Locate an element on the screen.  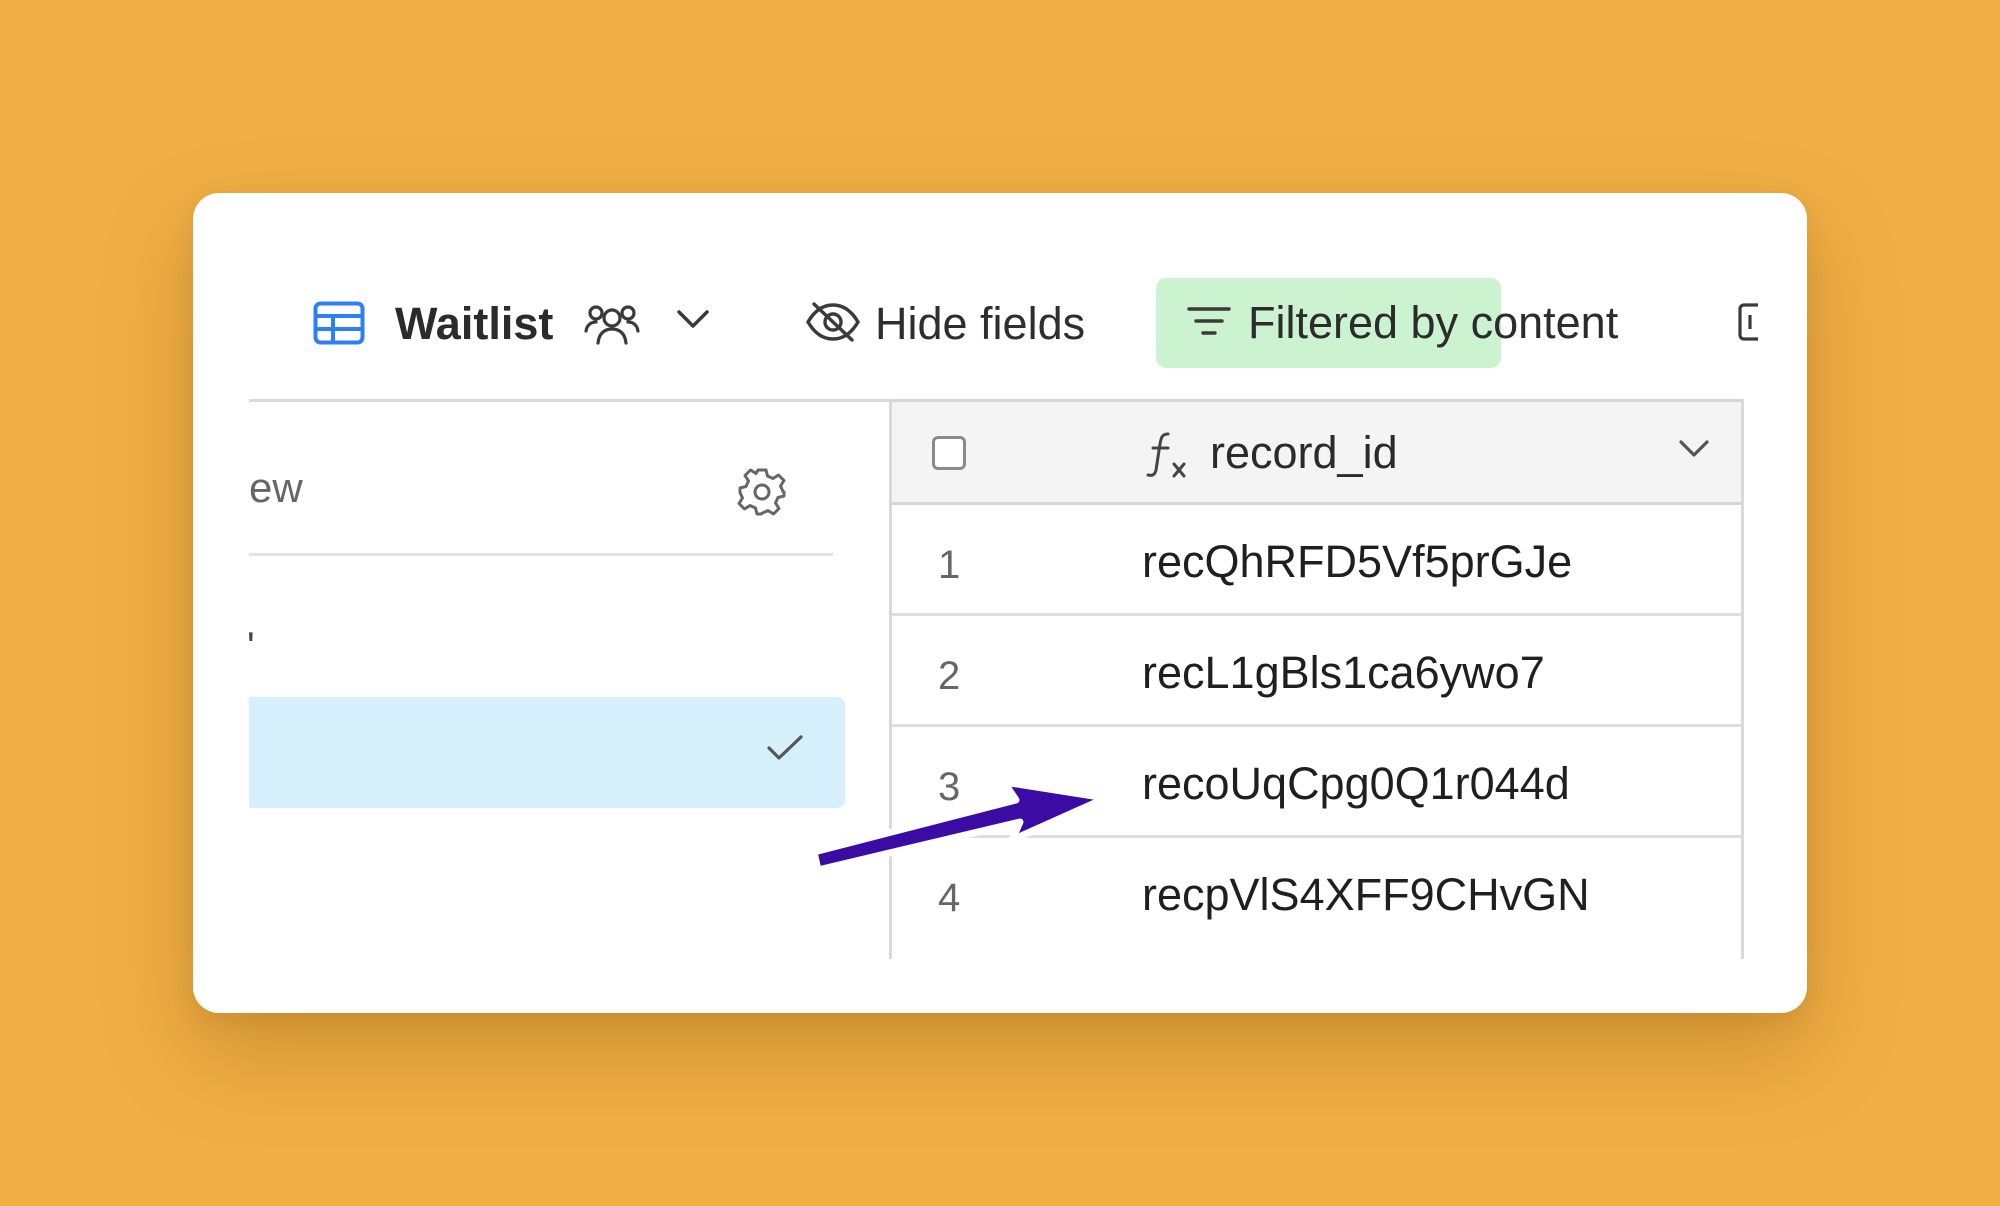
row-number: 1 is located at coordinates (949, 565).